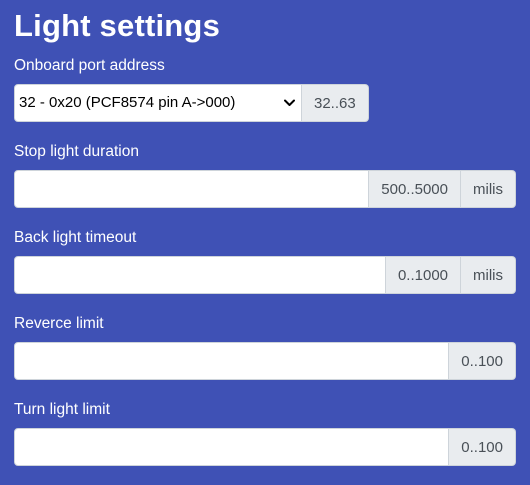 The width and height of the screenshot is (530, 485). I want to click on turn-light-limit-input, so click(232, 447).